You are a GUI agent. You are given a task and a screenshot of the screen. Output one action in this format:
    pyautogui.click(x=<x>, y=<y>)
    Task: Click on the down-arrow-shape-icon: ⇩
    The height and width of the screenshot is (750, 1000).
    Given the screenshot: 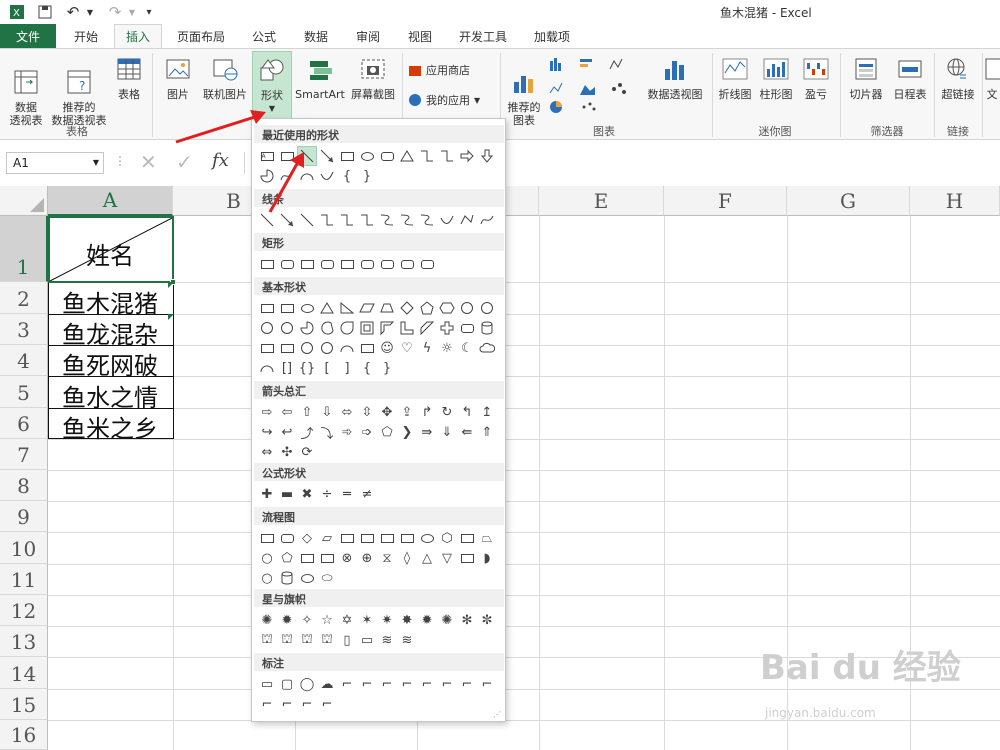 What is the action you would take?
    pyautogui.click(x=327, y=412)
    